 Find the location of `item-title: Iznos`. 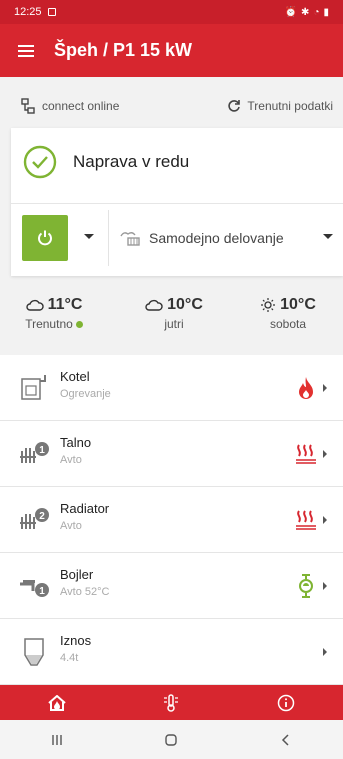

item-title: Iznos is located at coordinates (76, 640).